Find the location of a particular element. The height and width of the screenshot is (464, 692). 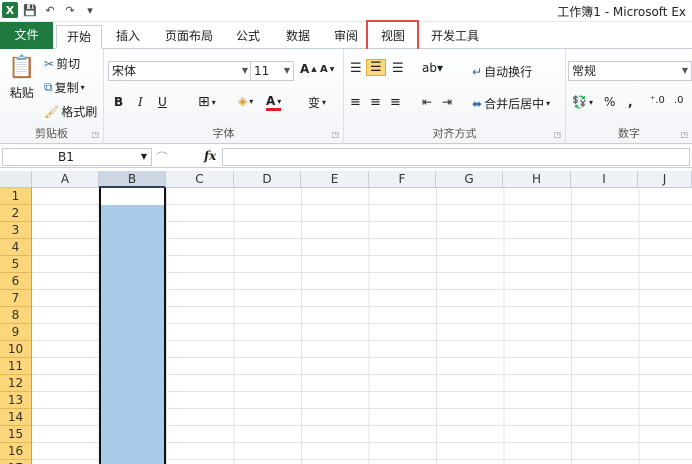

bold-button: B is located at coordinates (118, 102).